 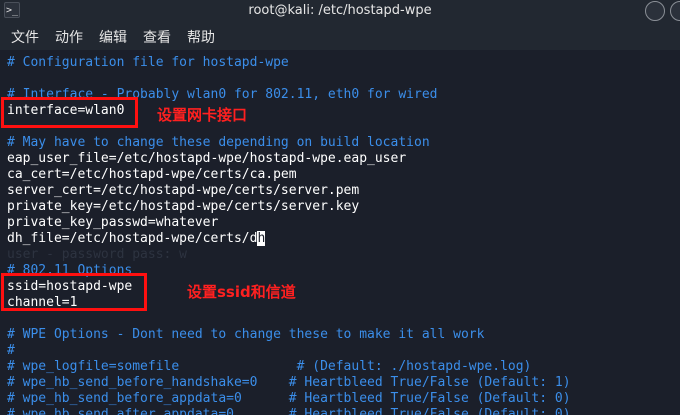 I want to click on text-cursor: h, so click(x=261, y=238).